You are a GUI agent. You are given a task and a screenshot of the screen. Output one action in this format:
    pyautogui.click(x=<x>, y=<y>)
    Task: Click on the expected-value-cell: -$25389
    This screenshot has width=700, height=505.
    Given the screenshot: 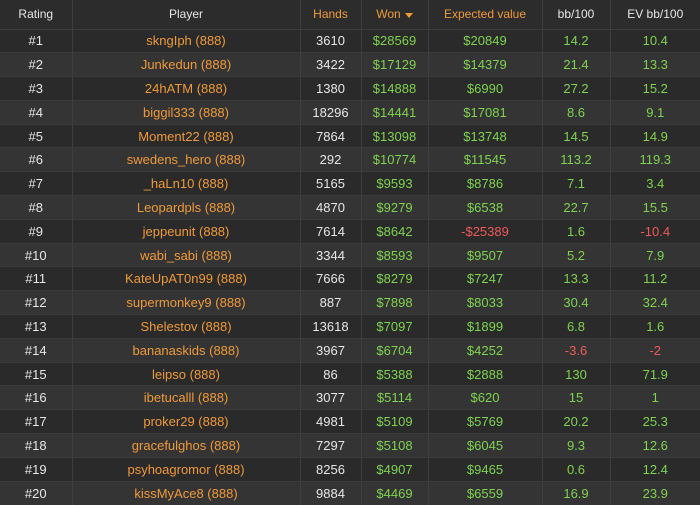 What is the action you would take?
    pyautogui.click(x=485, y=231)
    